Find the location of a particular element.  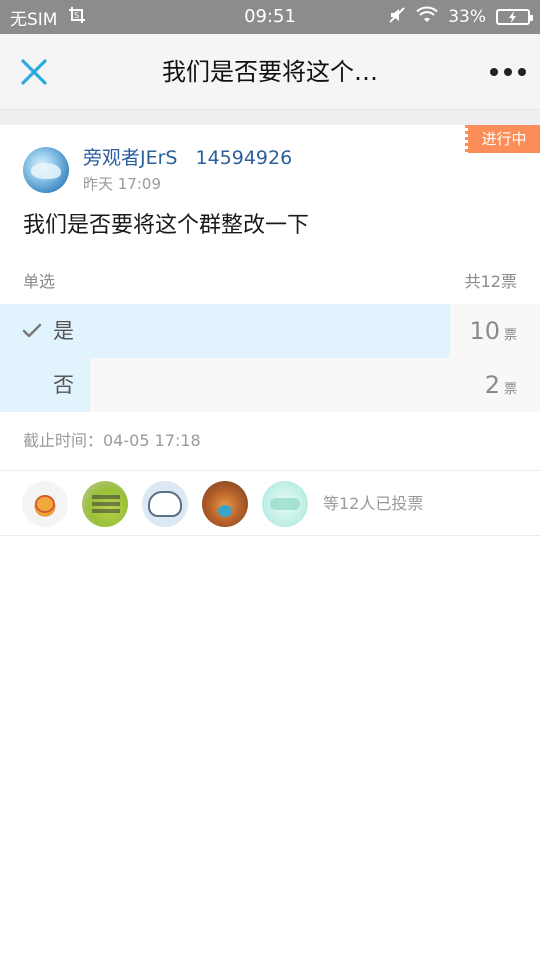

deadline-text: 截止时间：04-05 17:18 is located at coordinates (112, 440).